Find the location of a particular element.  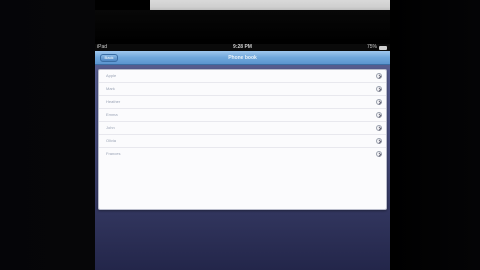

list-item: Apple is located at coordinates (242, 76).